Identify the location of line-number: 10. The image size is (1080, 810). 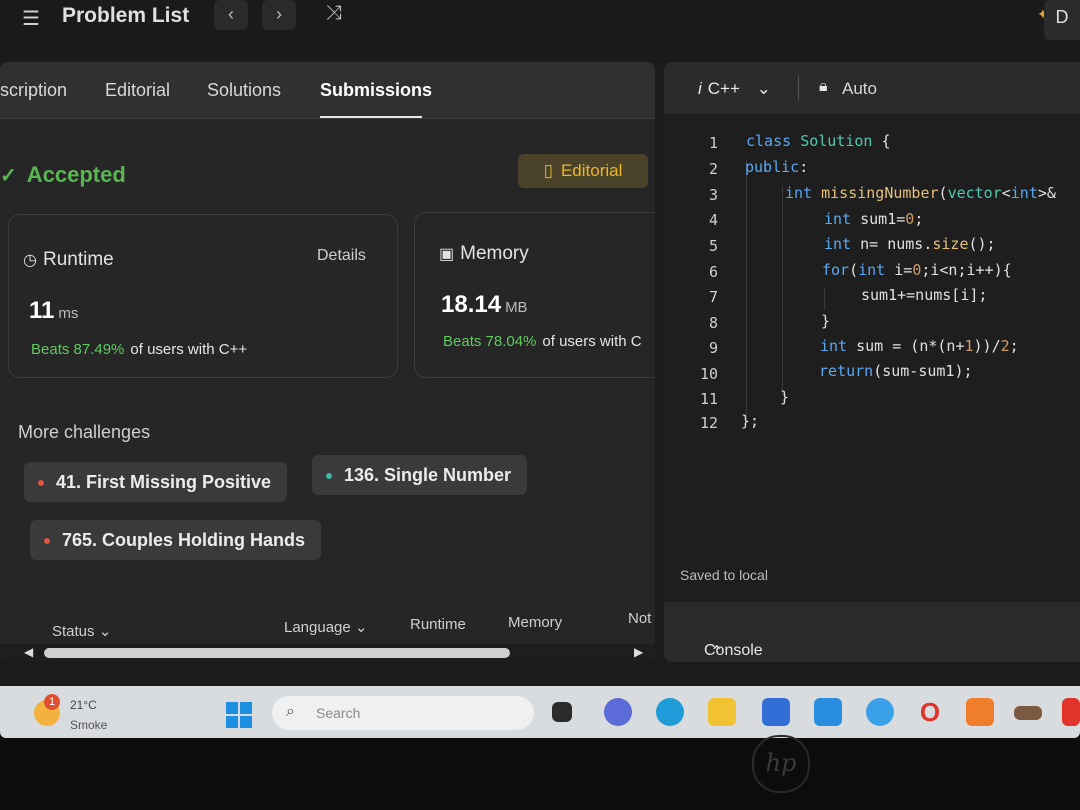
(708, 374).